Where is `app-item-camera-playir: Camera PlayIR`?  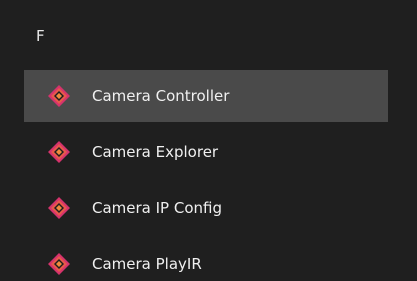 app-item-camera-playir: Camera PlayIR is located at coordinates (206, 259).